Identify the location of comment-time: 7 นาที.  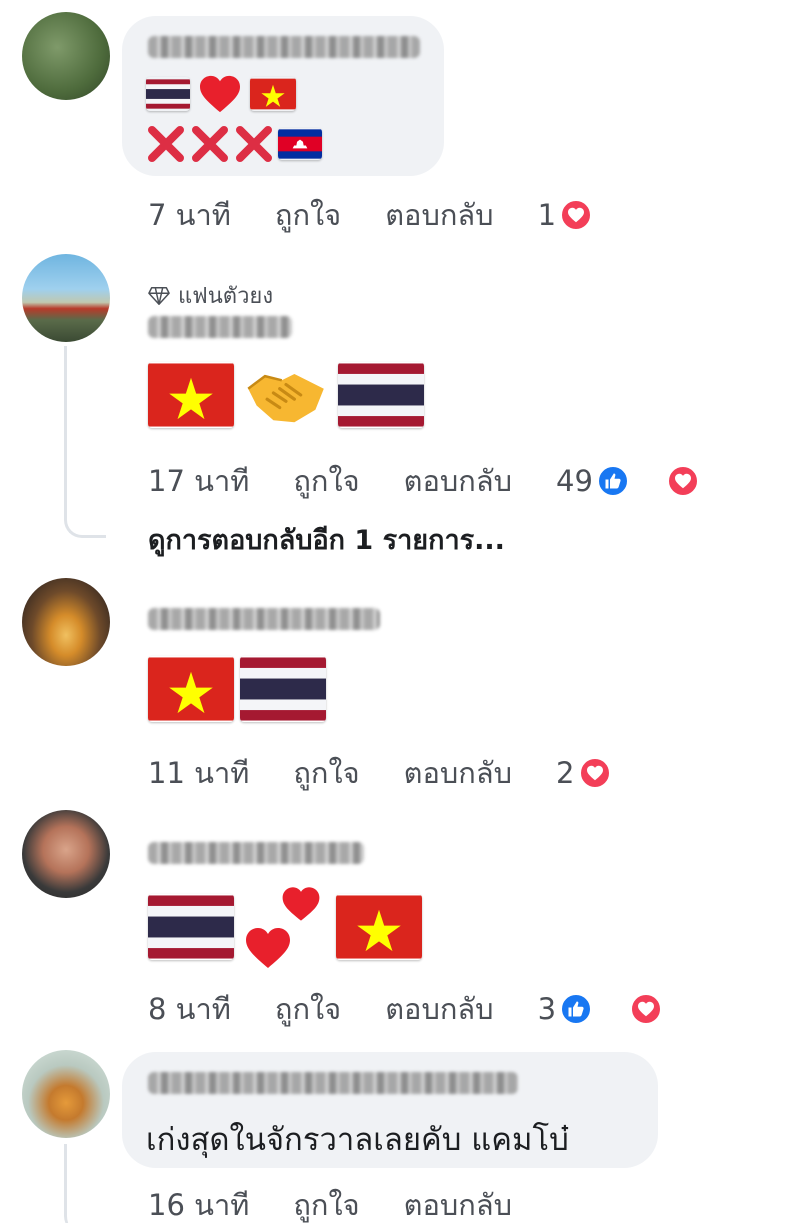
(189, 215).